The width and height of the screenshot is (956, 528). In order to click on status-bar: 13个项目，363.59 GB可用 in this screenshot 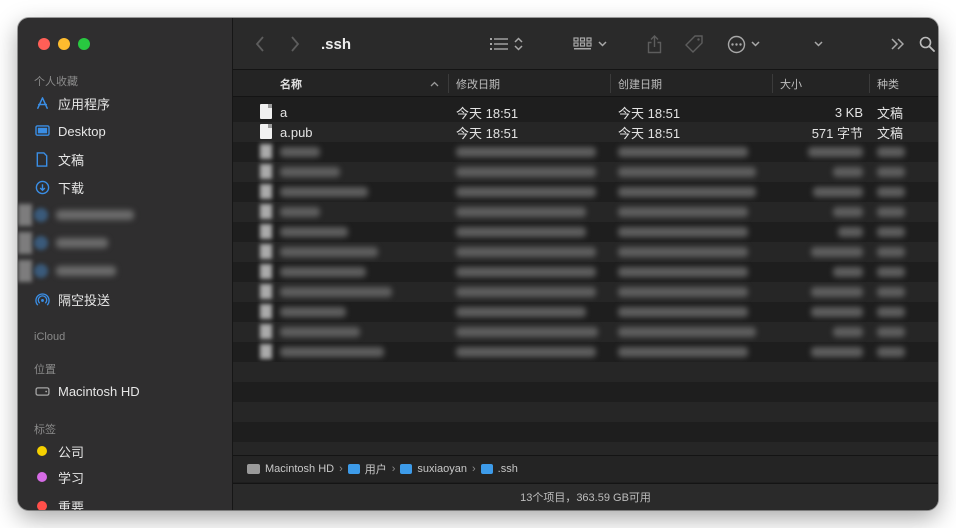, I will do `click(585, 496)`.